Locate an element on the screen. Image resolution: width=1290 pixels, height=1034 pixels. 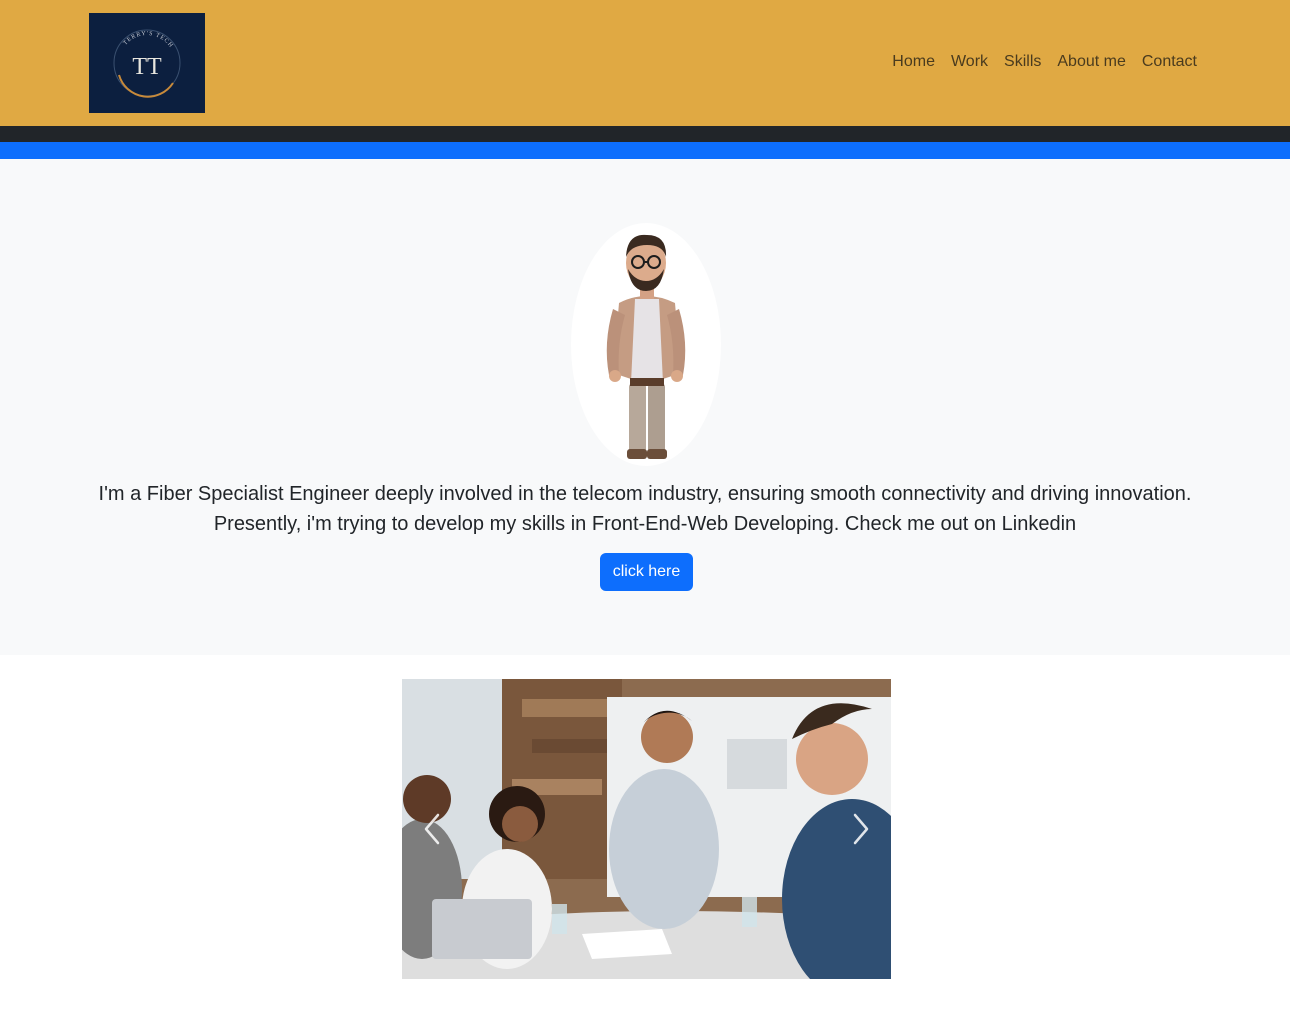
nav-skills: Skills is located at coordinates (1022, 62).